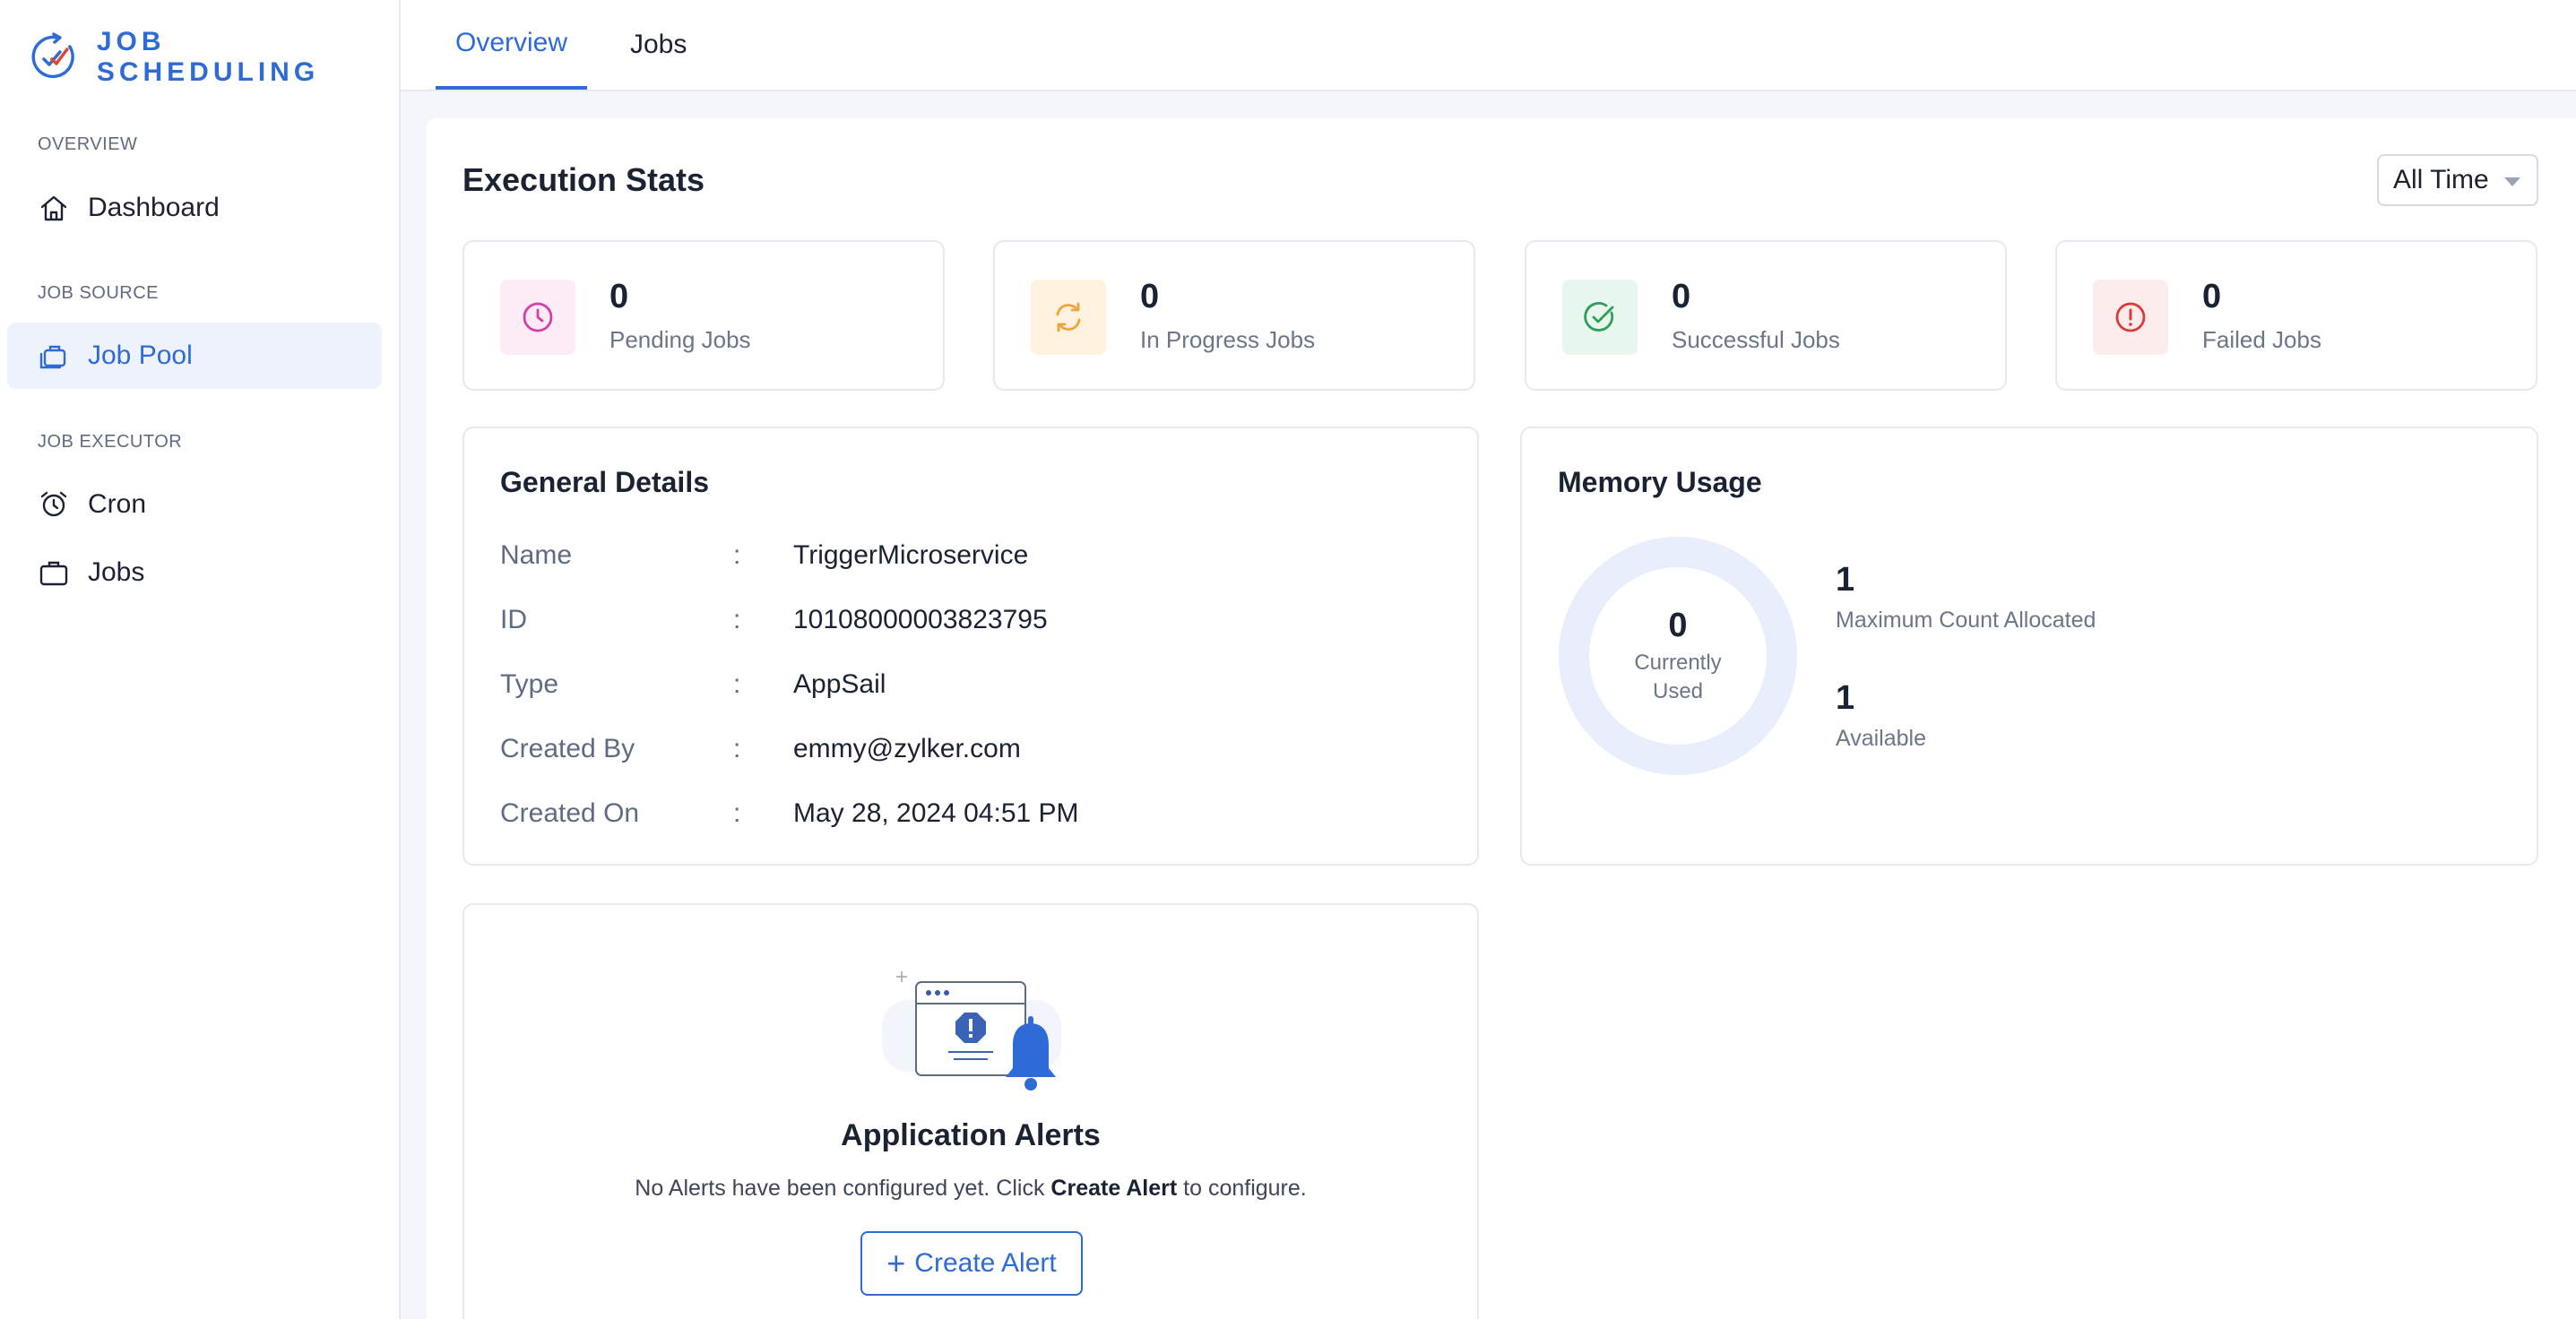  What do you see at coordinates (117, 504) in the screenshot?
I see `sidebar-item-label: Cron` at bounding box center [117, 504].